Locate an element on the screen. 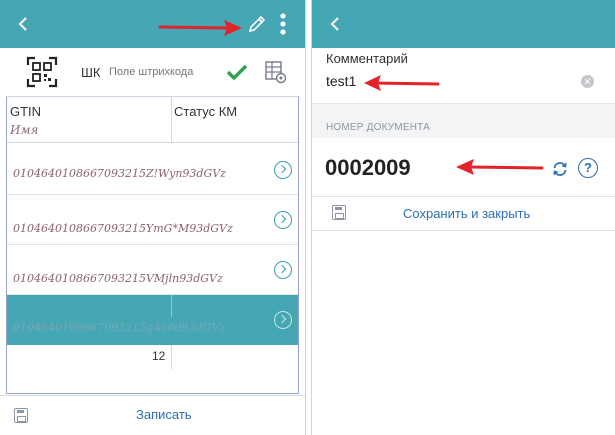  table-row: 0104640108667093215YmG*M93dGVz is located at coordinates (152, 220).